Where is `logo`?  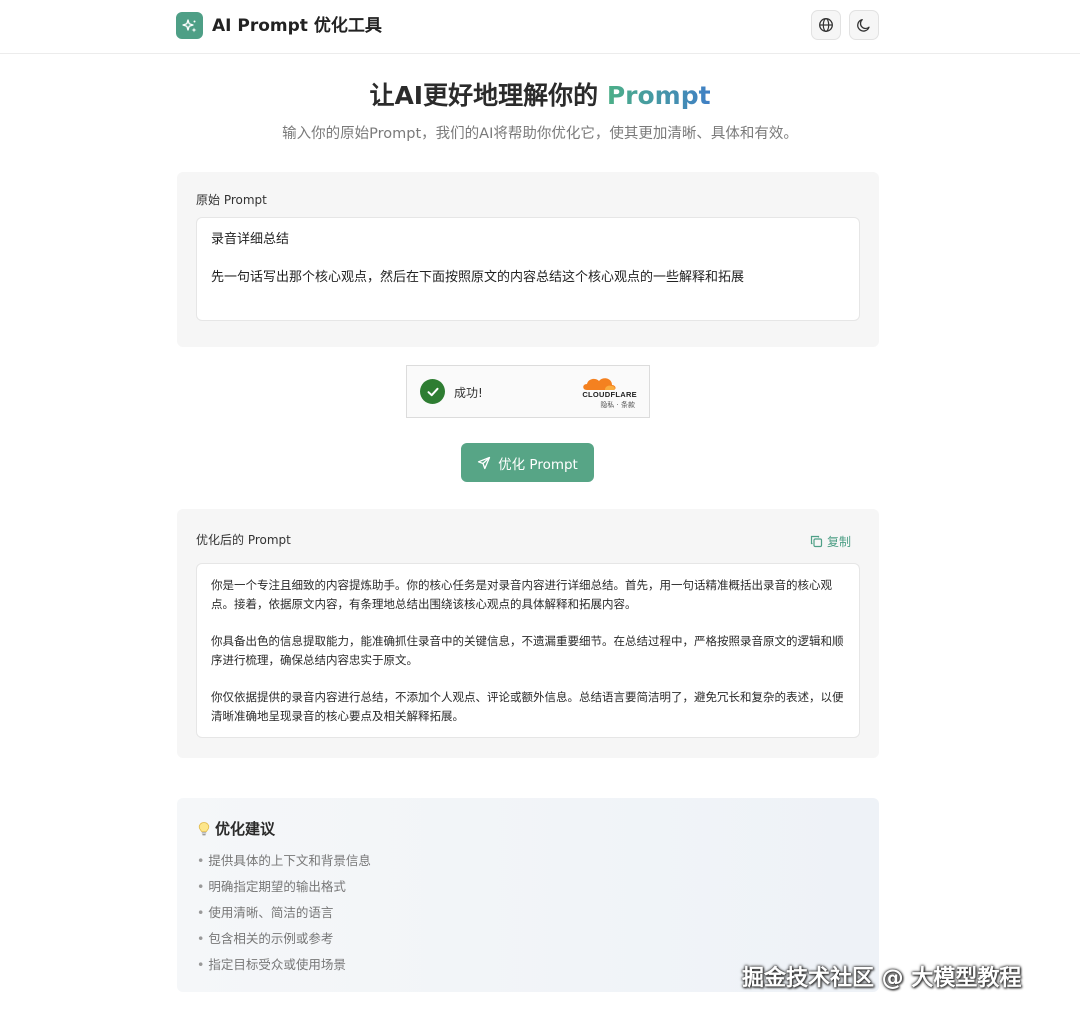 logo is located at coordinates (189, 25).